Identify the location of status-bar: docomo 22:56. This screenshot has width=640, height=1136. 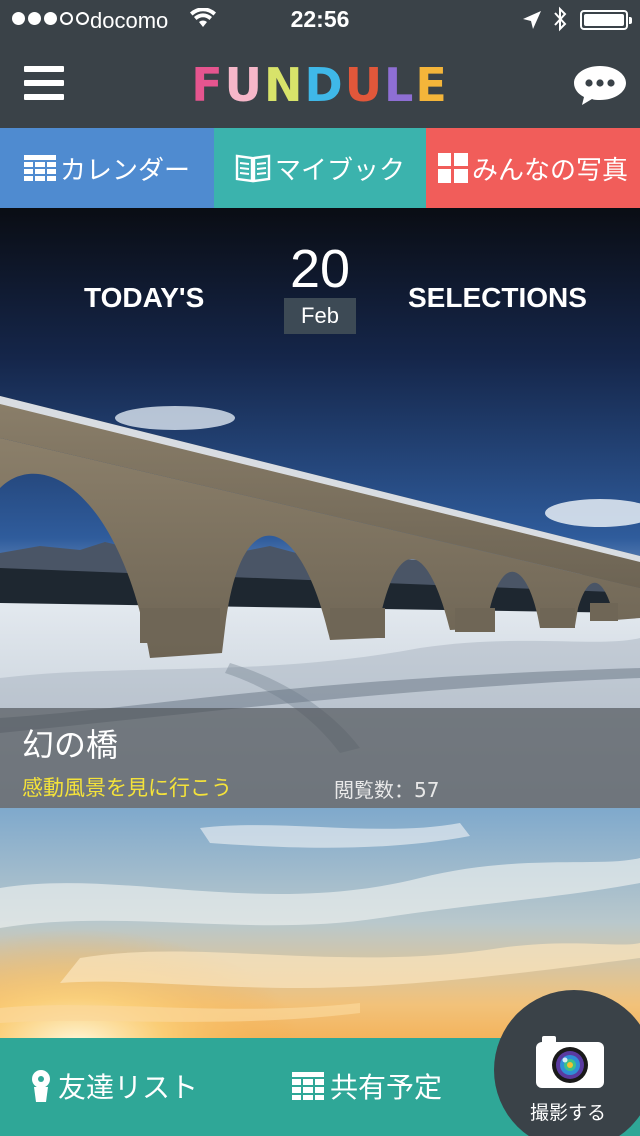
(320, 20).